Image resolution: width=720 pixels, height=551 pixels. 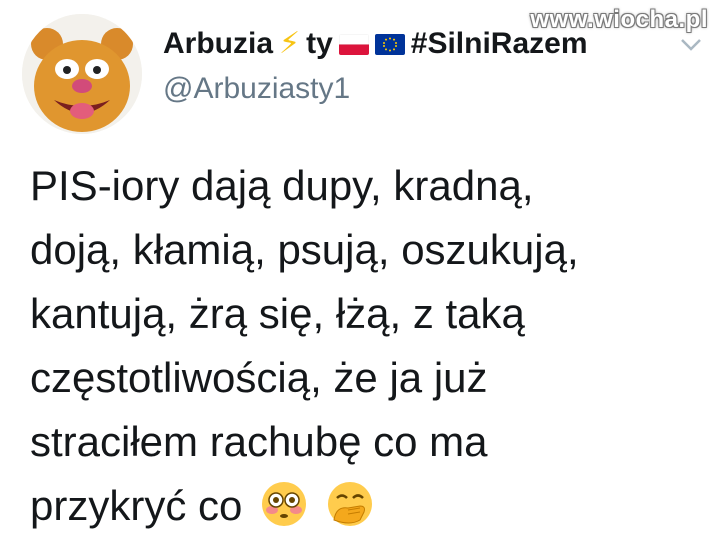 What do you see at coordinates (277, 313) in the screenshot?
I see `tweet-line: kantują, żrą się, łżą, z taką` at bounding box center [277, 313].